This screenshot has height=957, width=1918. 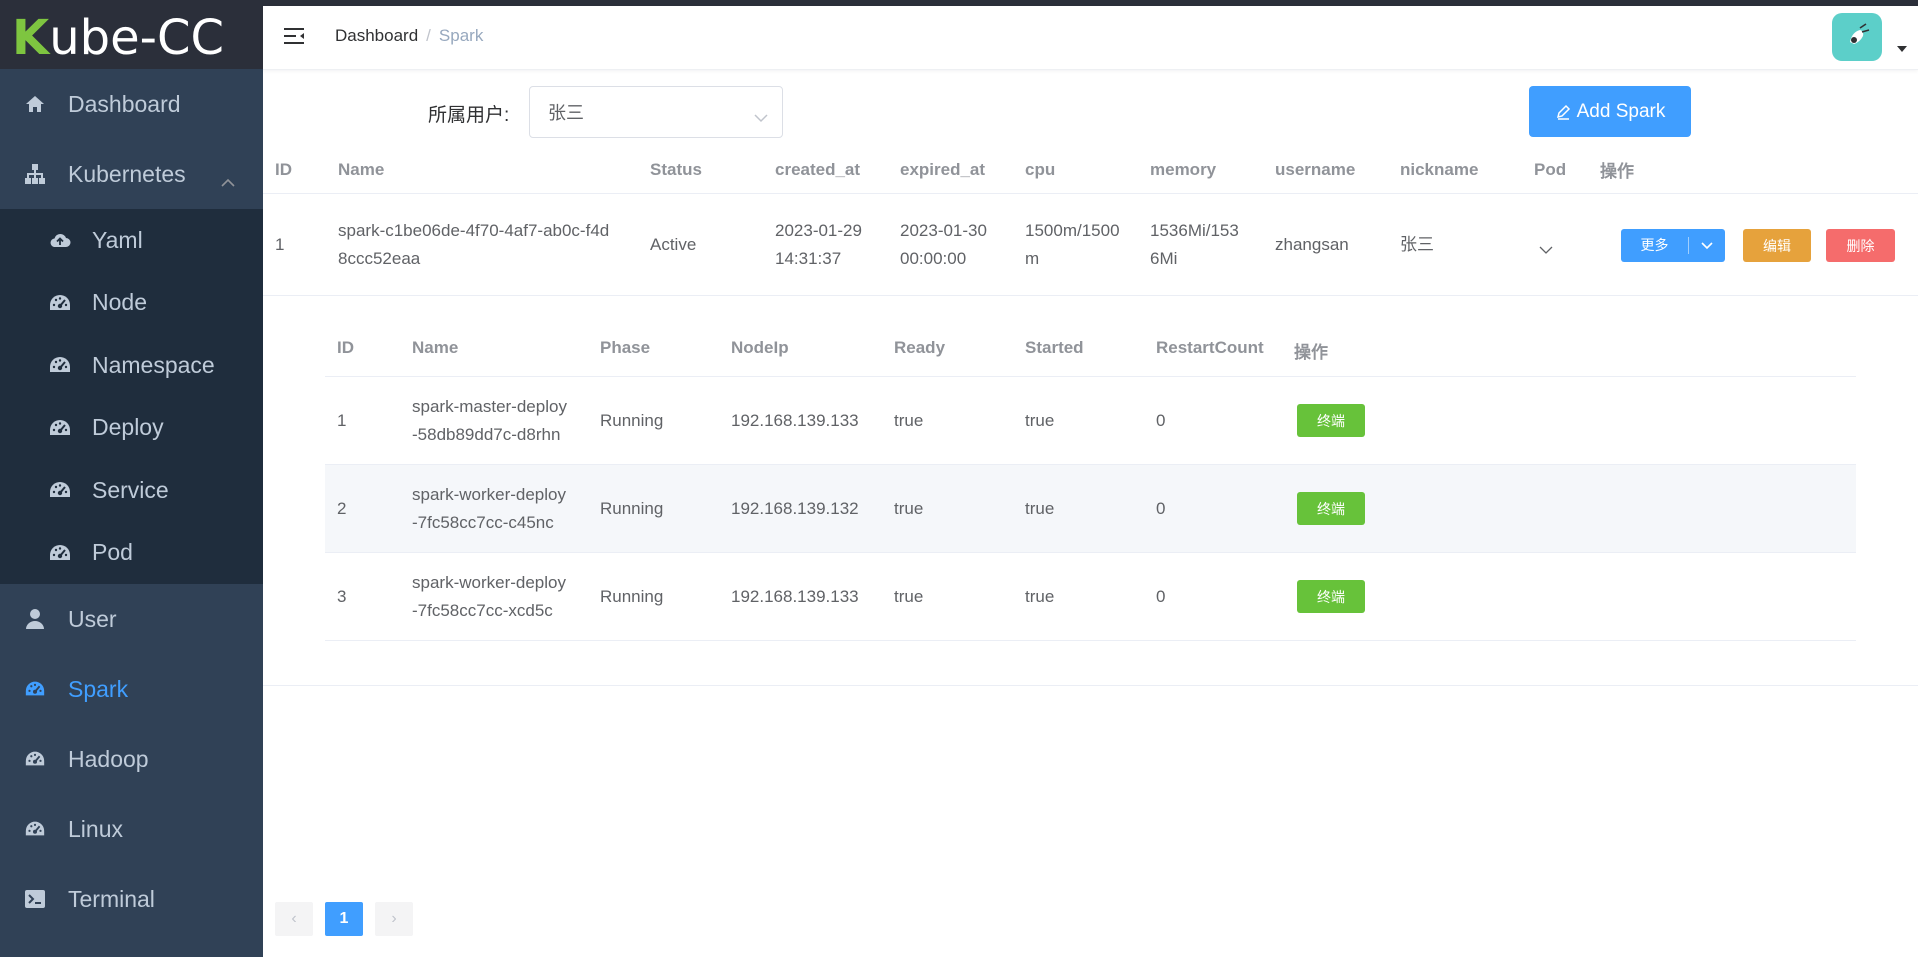 What do you see at coordinates (128, 427) in the screenshot?
I see `sidebar-item-label: Deploy` at bounding box center [128, 427].